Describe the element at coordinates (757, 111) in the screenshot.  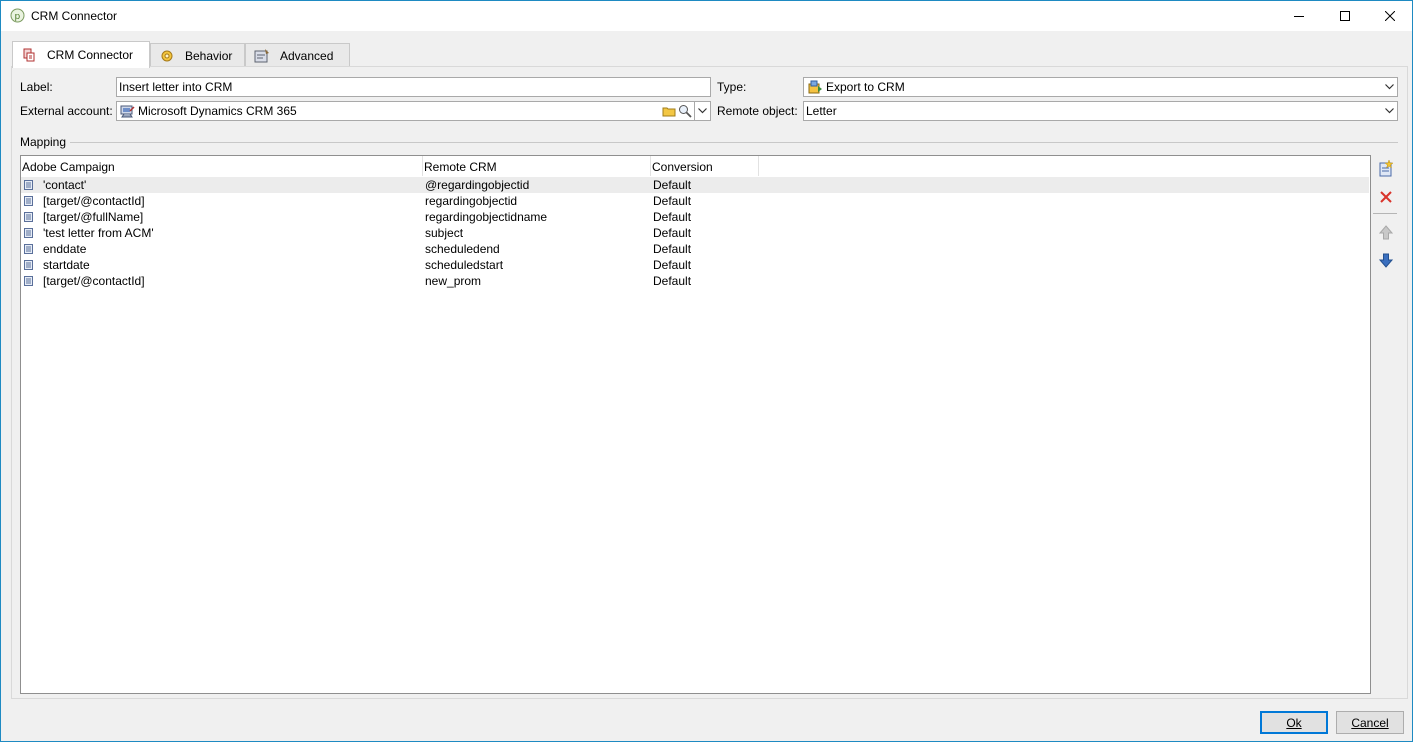
I see `remote-object-caption: Remote object:` at that location.